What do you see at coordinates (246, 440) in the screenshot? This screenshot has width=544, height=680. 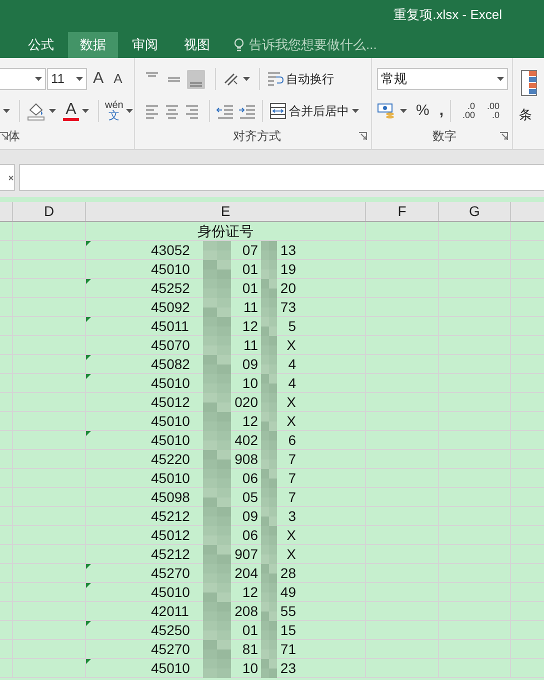 I see `id-number-fragment: 402` at bounding box center [246, 440].